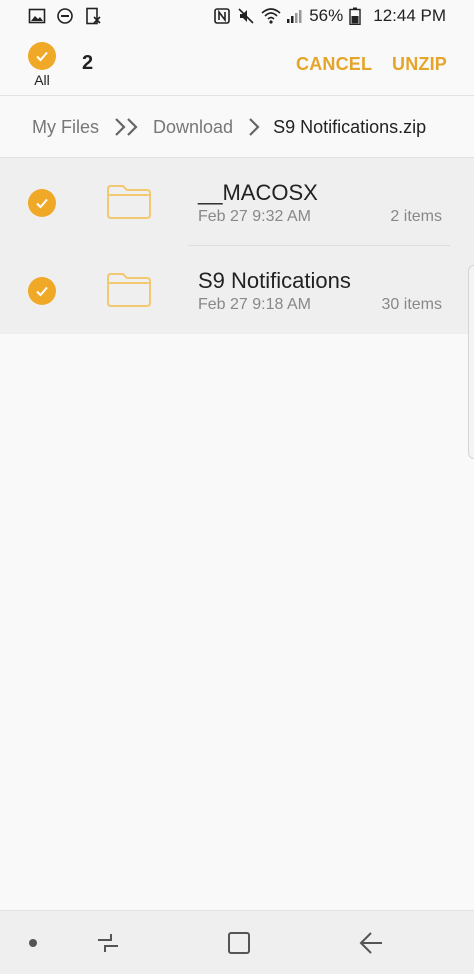 Image resolution: width=474 pixels, height=974 pixels. I want to click on wifi-icon, so click(271, 16).